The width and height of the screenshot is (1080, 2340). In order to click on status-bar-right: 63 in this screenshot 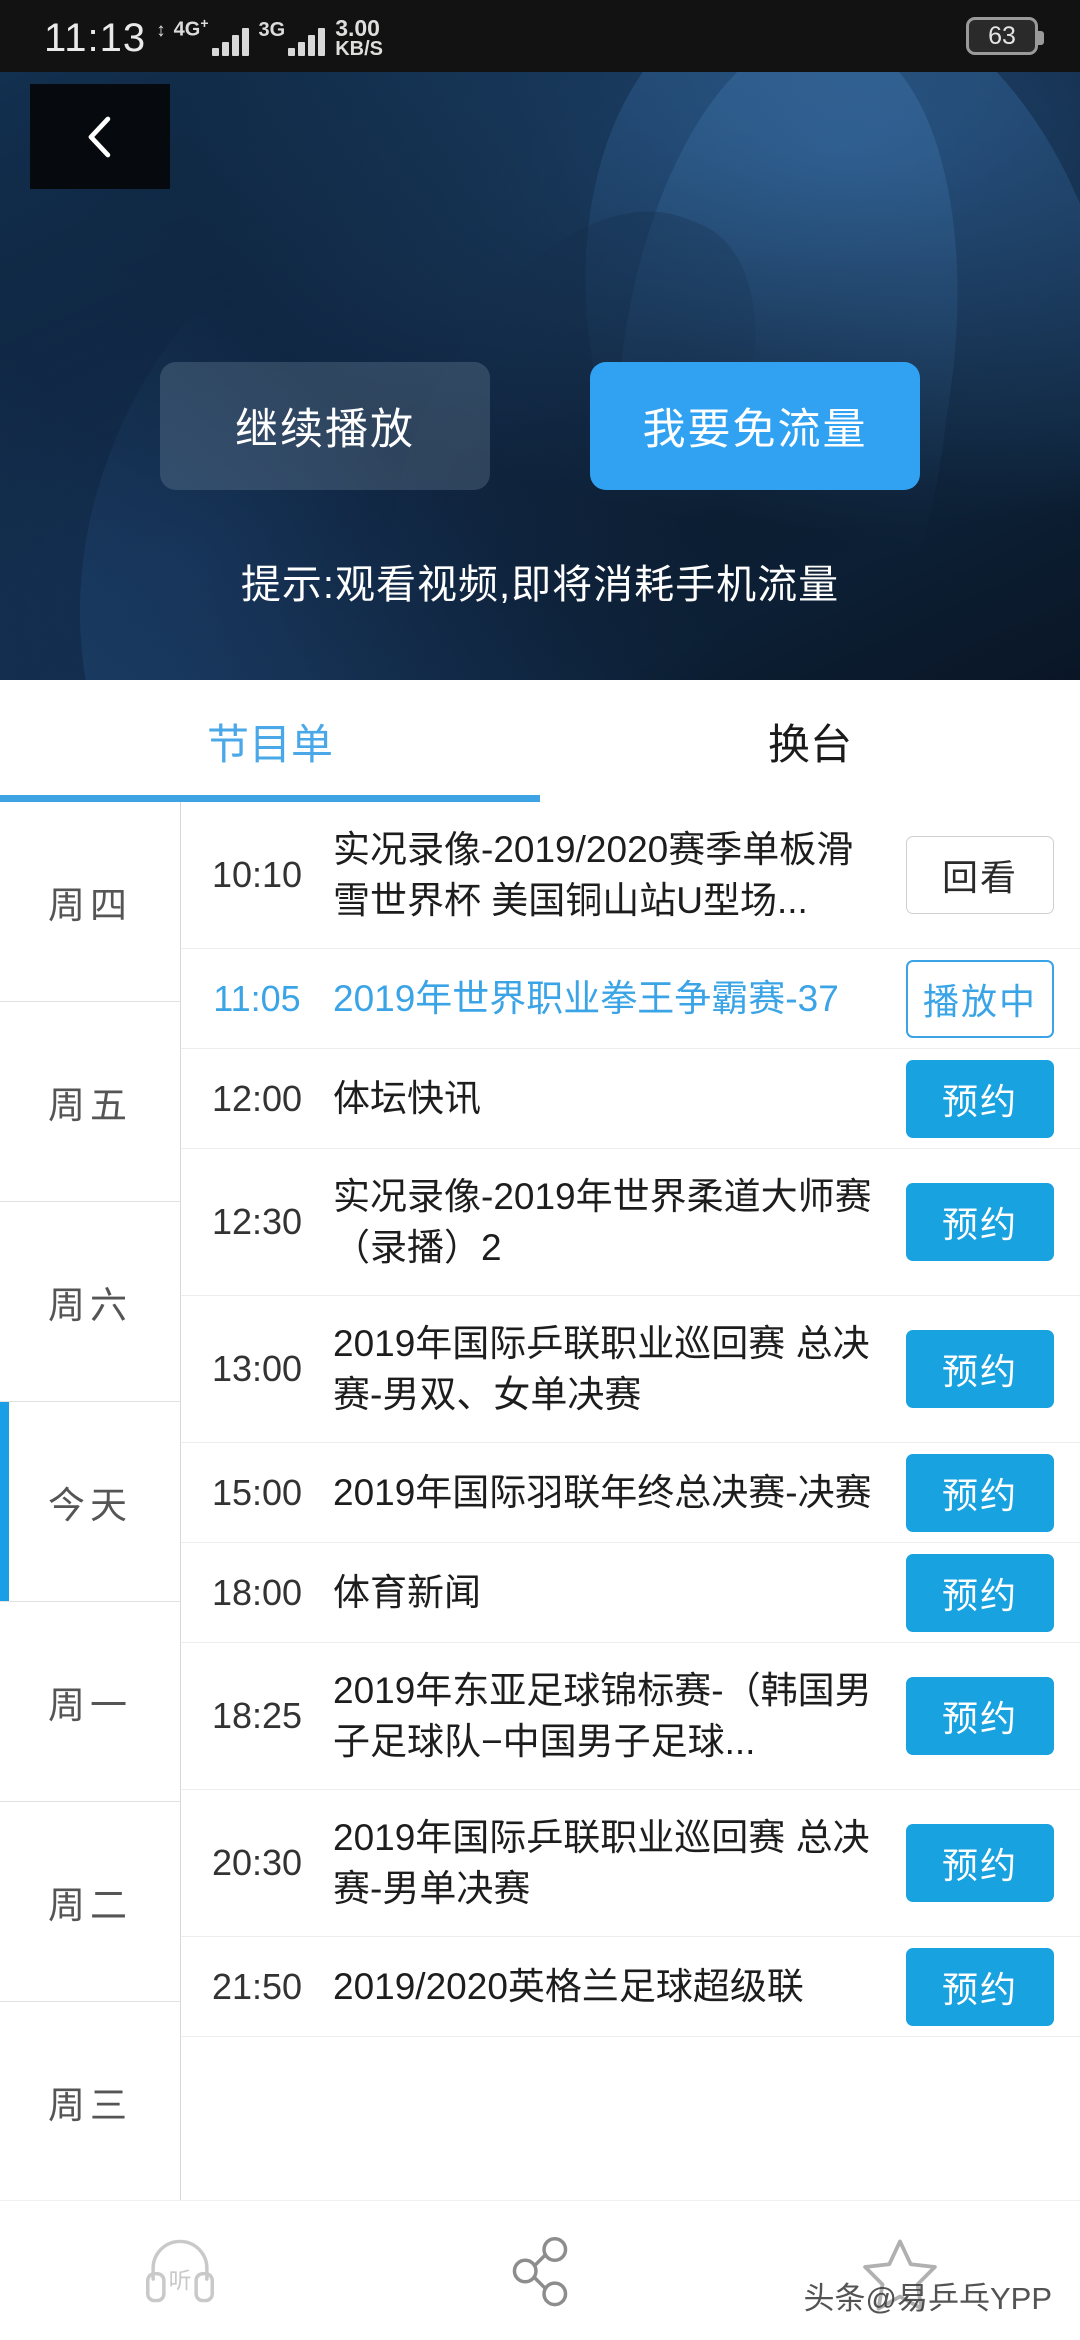, I will do `click(1023, 36)`.